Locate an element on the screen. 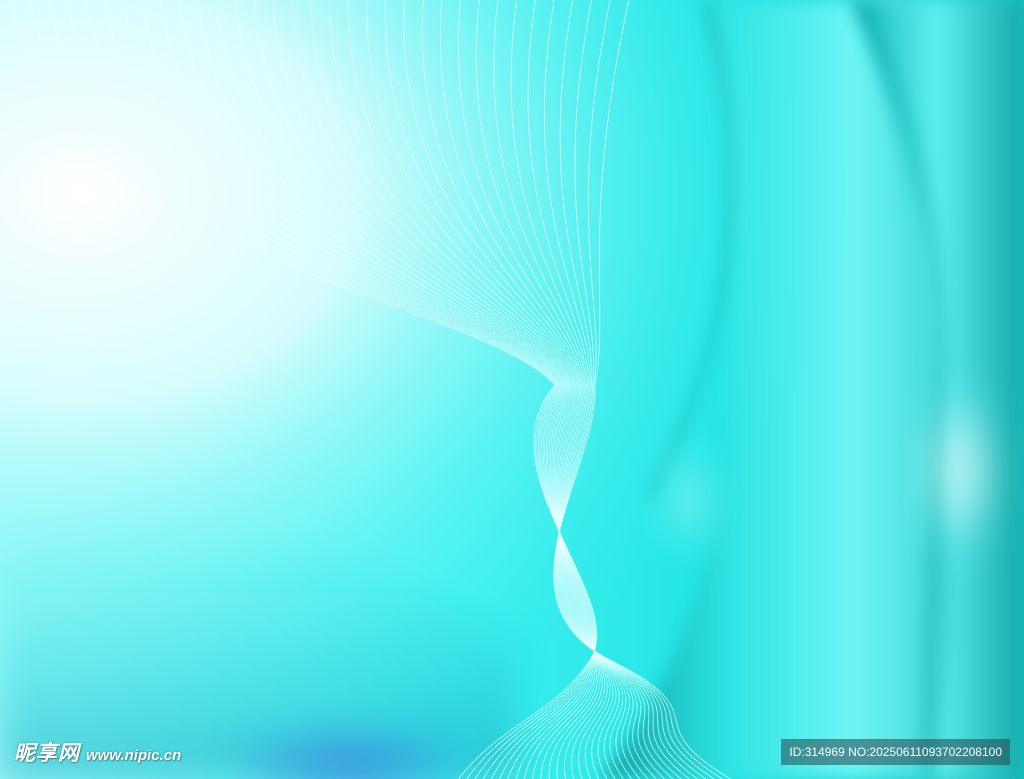  site-watermark: 昵享网 www.nipic.cn is located at coordinates (97, 752).